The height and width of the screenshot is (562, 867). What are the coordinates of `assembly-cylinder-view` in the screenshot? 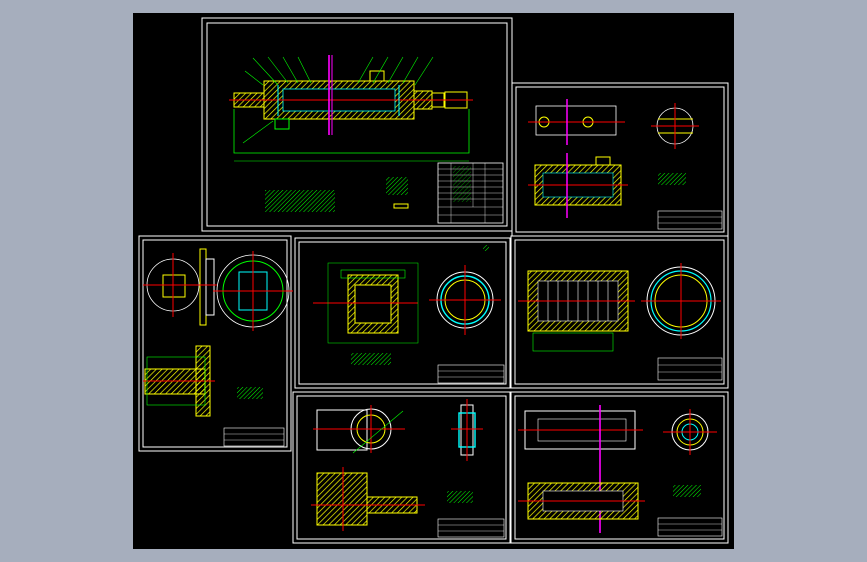 It's located at (351, 108).